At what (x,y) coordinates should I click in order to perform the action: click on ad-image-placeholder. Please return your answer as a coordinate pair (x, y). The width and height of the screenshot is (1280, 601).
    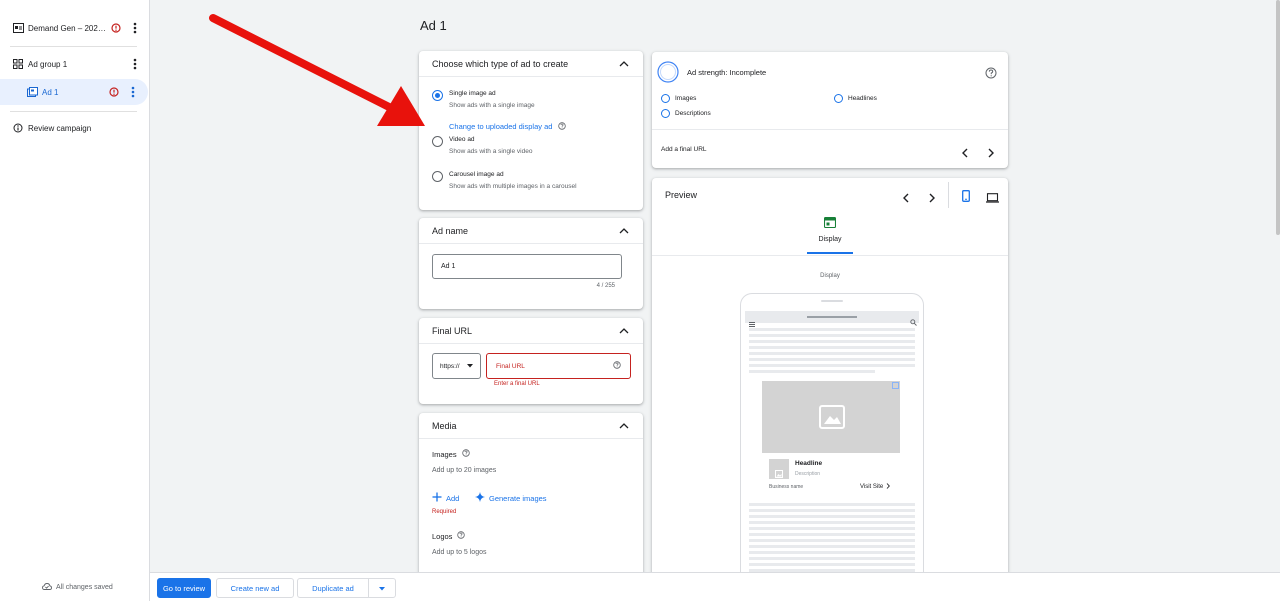
    Looking at the image, I should click on (831, 417).